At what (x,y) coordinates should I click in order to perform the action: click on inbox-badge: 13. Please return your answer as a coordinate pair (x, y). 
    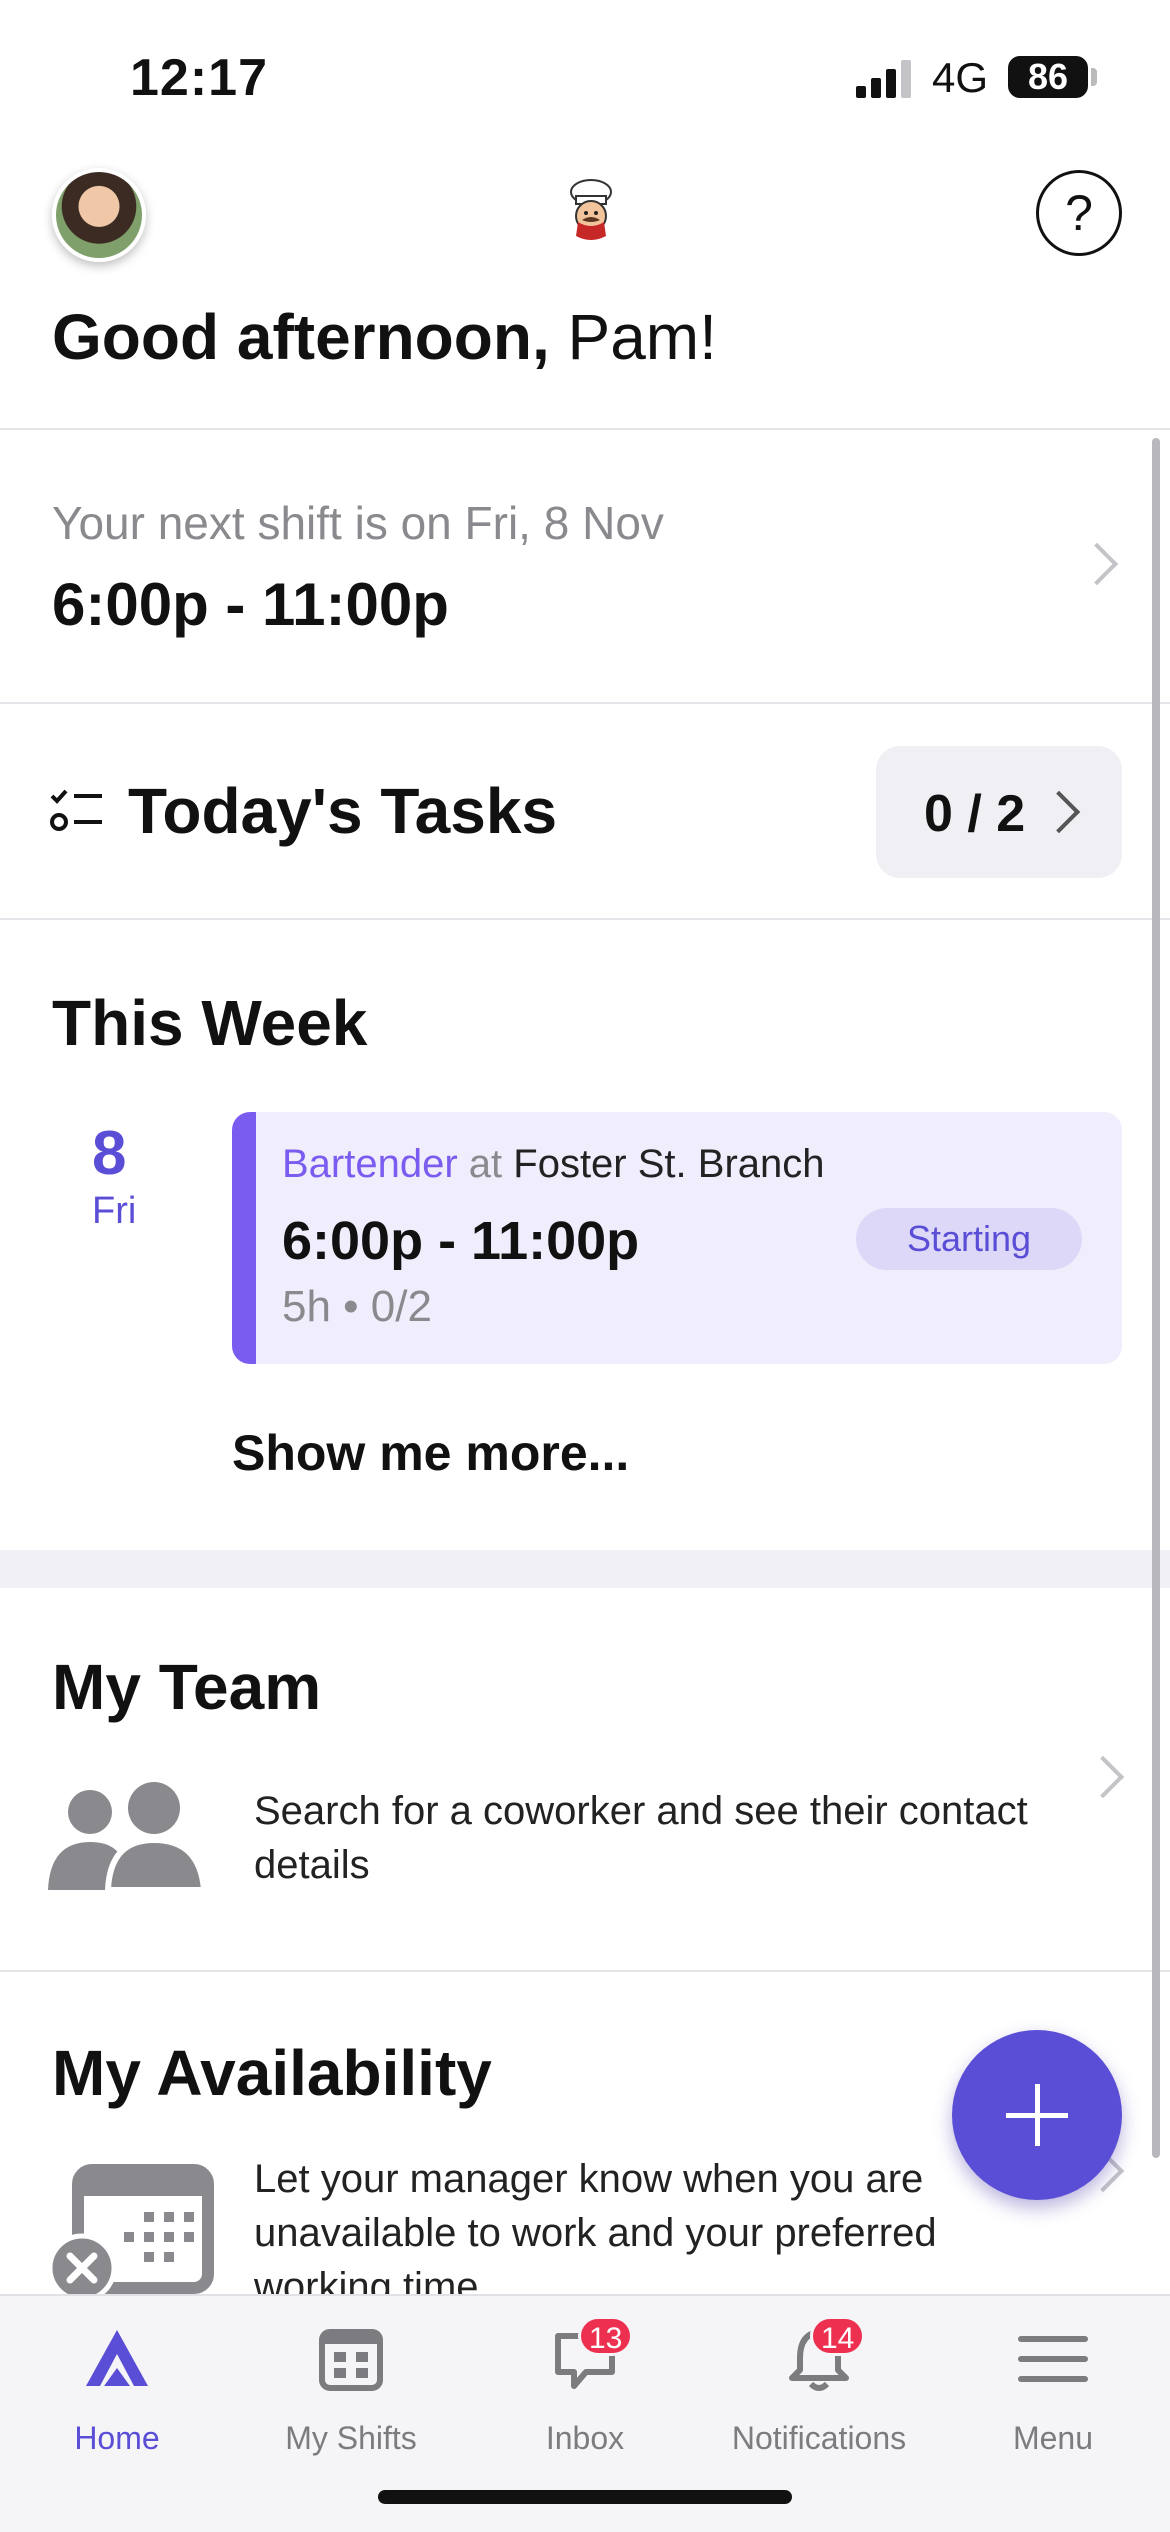
    Looking at the image, I should click on (606, 2336).